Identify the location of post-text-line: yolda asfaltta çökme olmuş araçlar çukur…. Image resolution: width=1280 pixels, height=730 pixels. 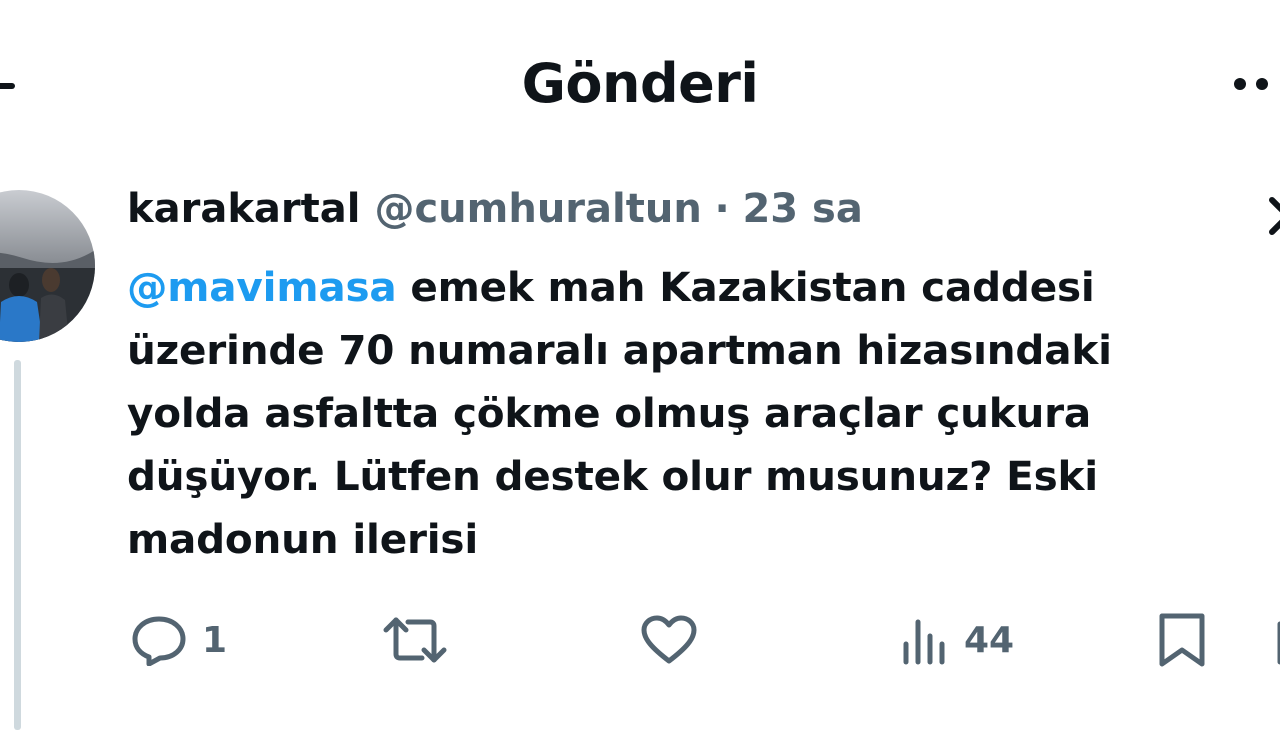
(609, 413).